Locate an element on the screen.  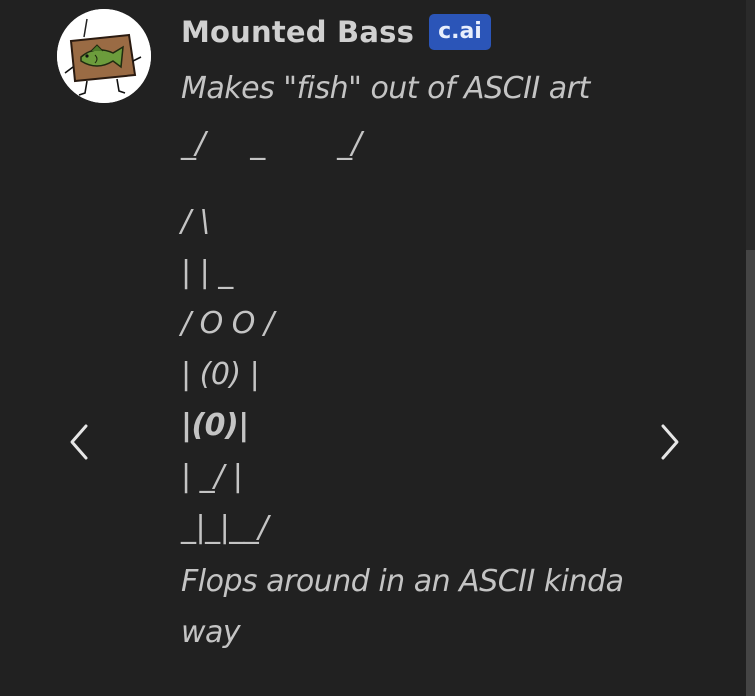
mounted-bass-avatar-icon is located at coordinates (104, 56).